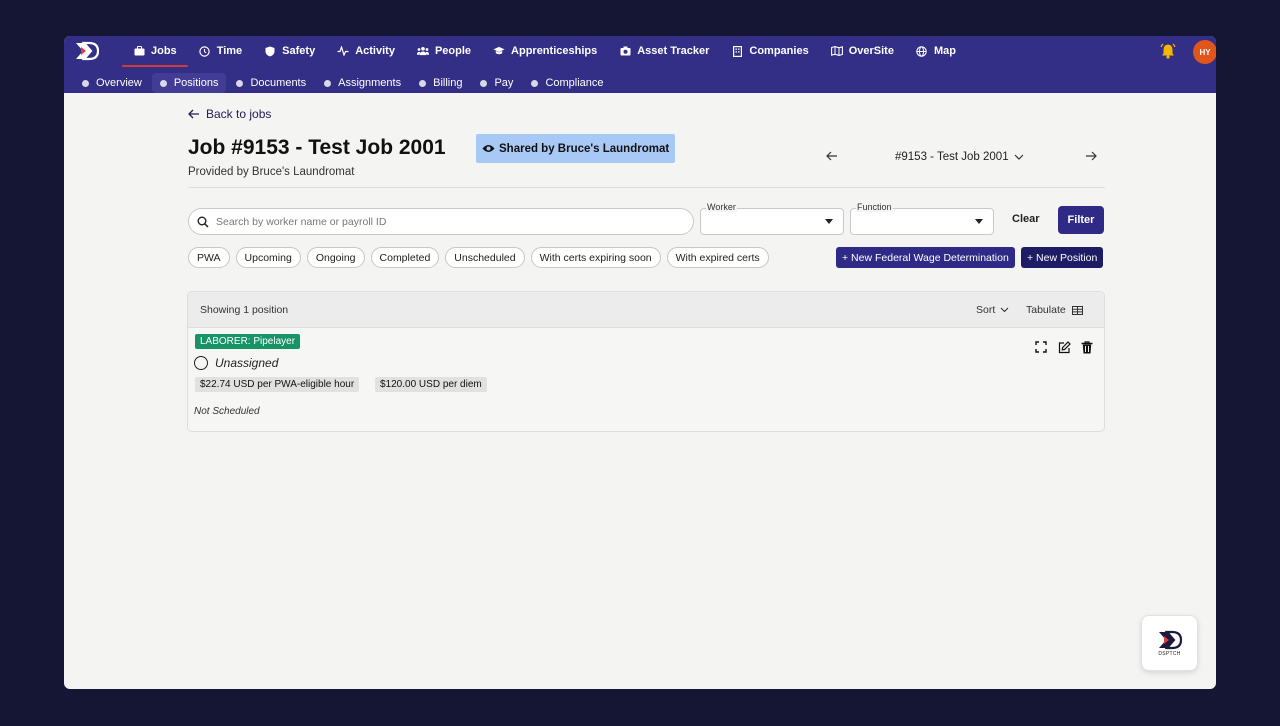 The image size is (1280, 726). I want to click on chip-ongoing: Ongoing, so click(335, 257).